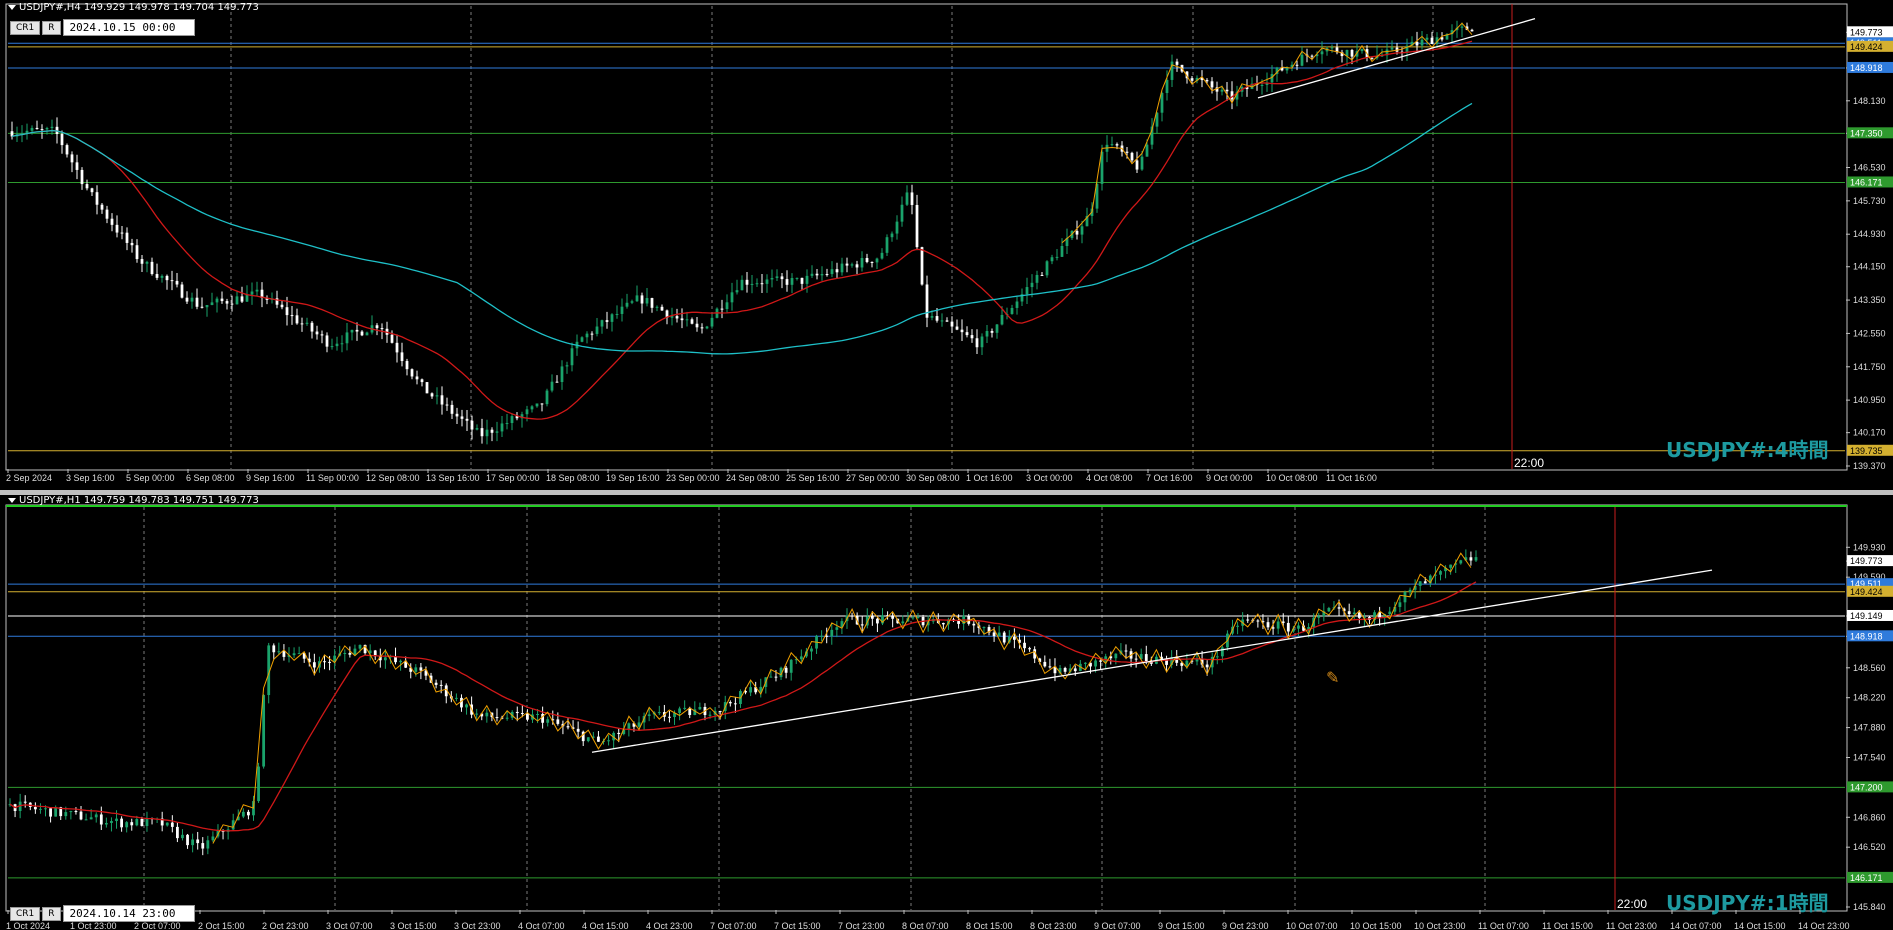  Describe the element at coordinates (128, 27) in the screenshot. I see `h4-date-input: 2024.10.15 00:00` at that location.